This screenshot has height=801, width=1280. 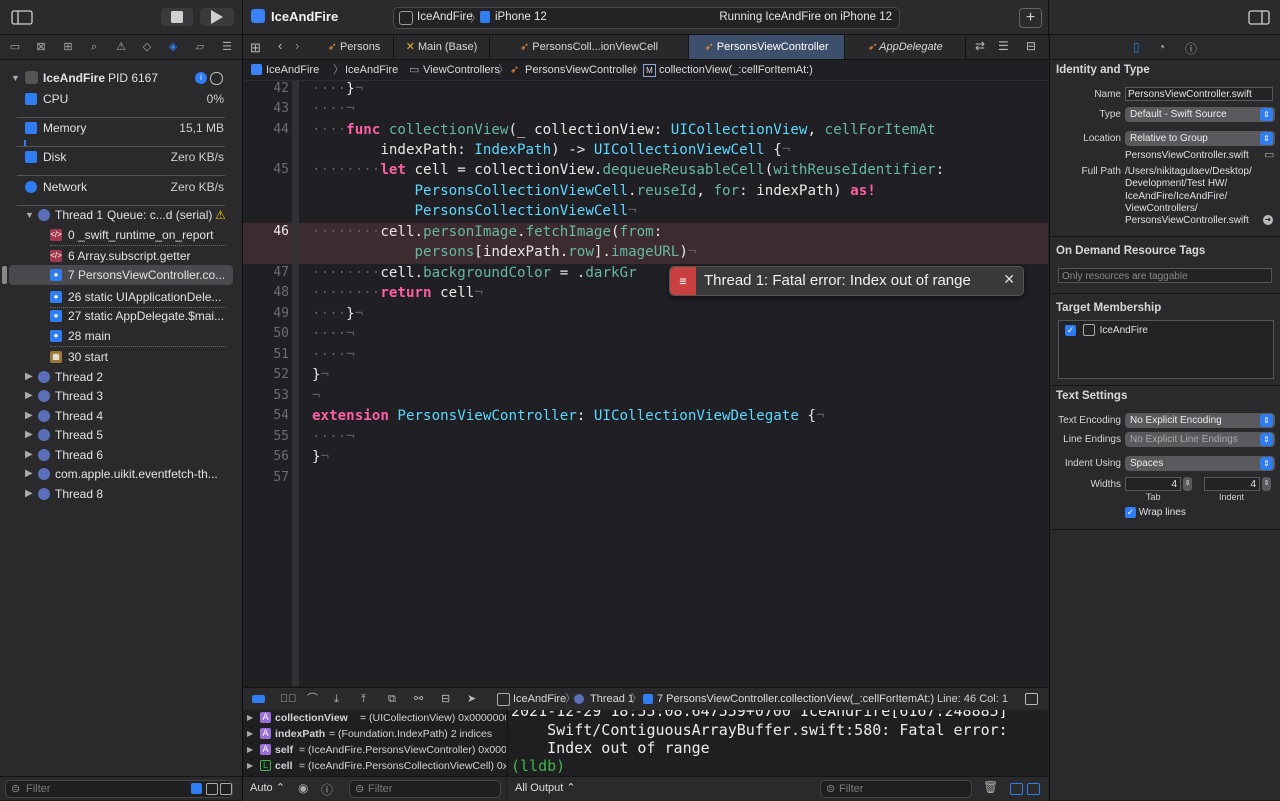 What do you see at coordinates (1136, 47) in the screenshot?
I see `file-inspector-icon: ▯` at bounding box center [1136, 47].